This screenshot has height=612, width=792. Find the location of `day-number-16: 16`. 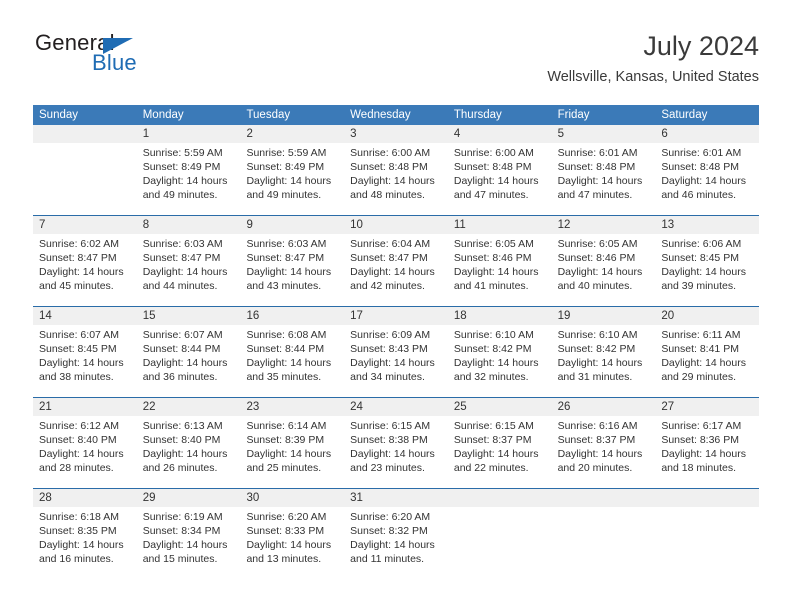

day-number-16: 16 is located at coordinates (292, 316).